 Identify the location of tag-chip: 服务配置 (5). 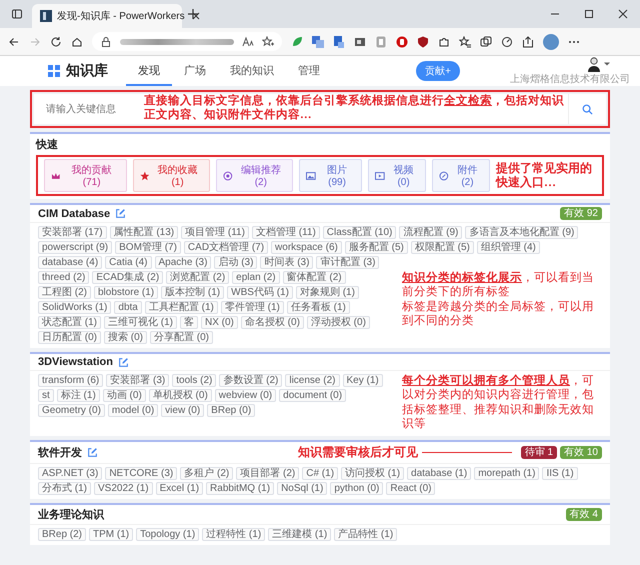
(376, 247).